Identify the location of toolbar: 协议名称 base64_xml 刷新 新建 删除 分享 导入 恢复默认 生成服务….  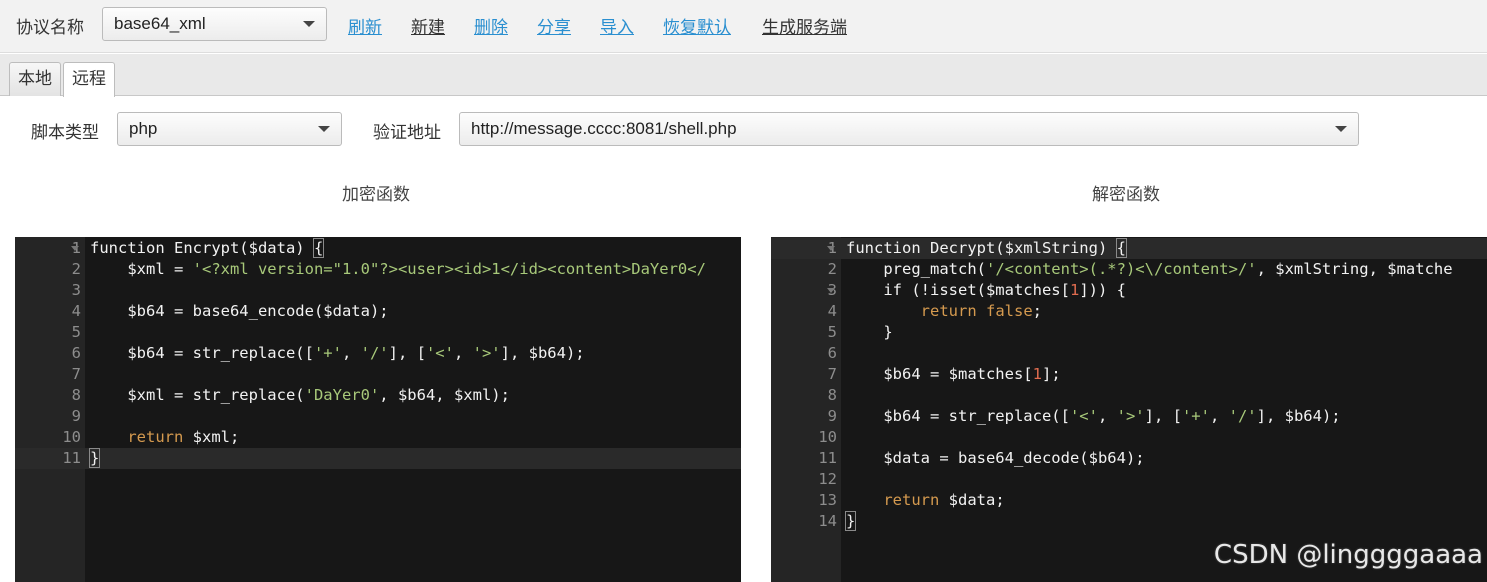
(743, 26).